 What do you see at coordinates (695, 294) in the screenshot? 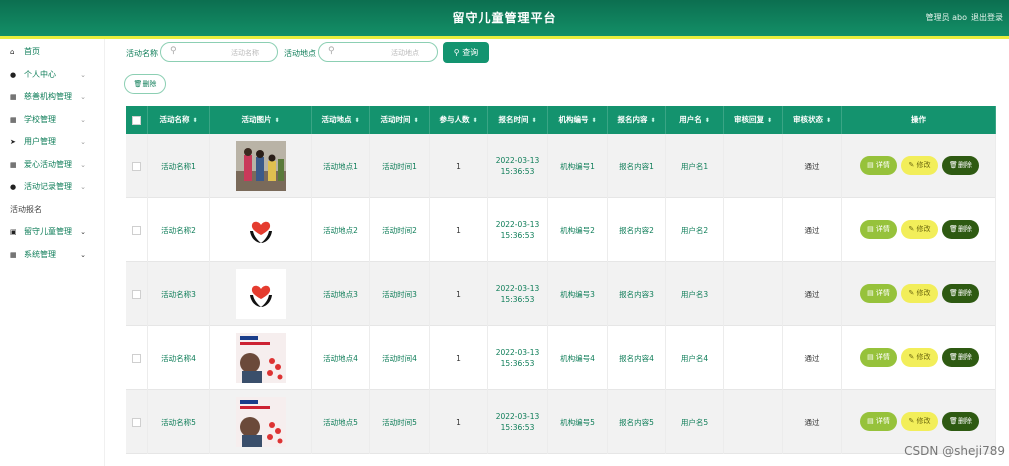
I see `cell-user: 用户名3` at bounding box center [695, 294].